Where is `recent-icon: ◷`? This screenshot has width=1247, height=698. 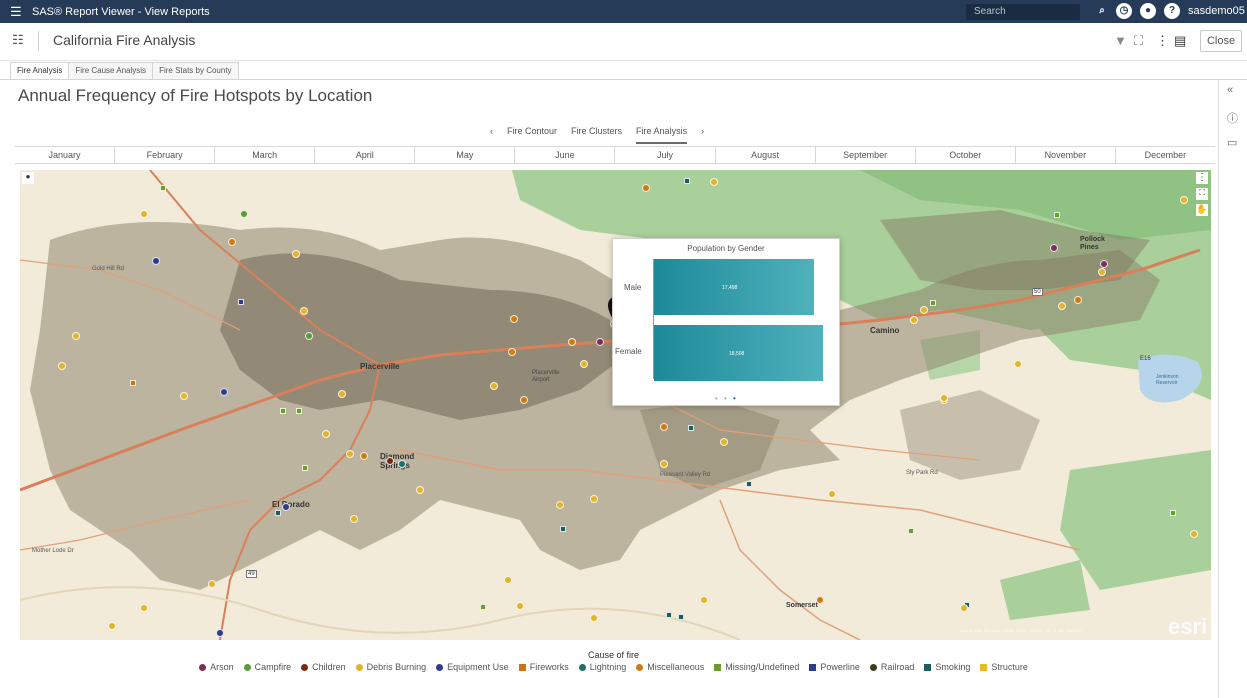
recent-icon: ◷ is located at coordinates (1124, 11).